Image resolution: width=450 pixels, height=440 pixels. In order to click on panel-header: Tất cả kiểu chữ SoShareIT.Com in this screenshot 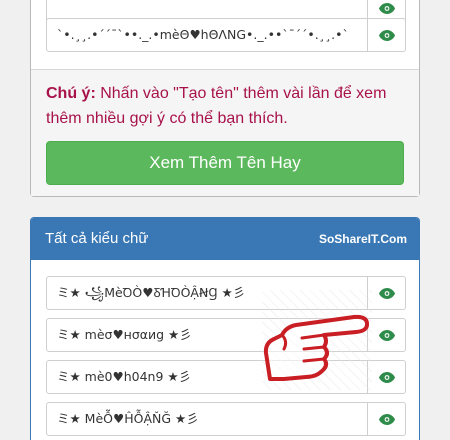, I will do `click(225, 239)`.